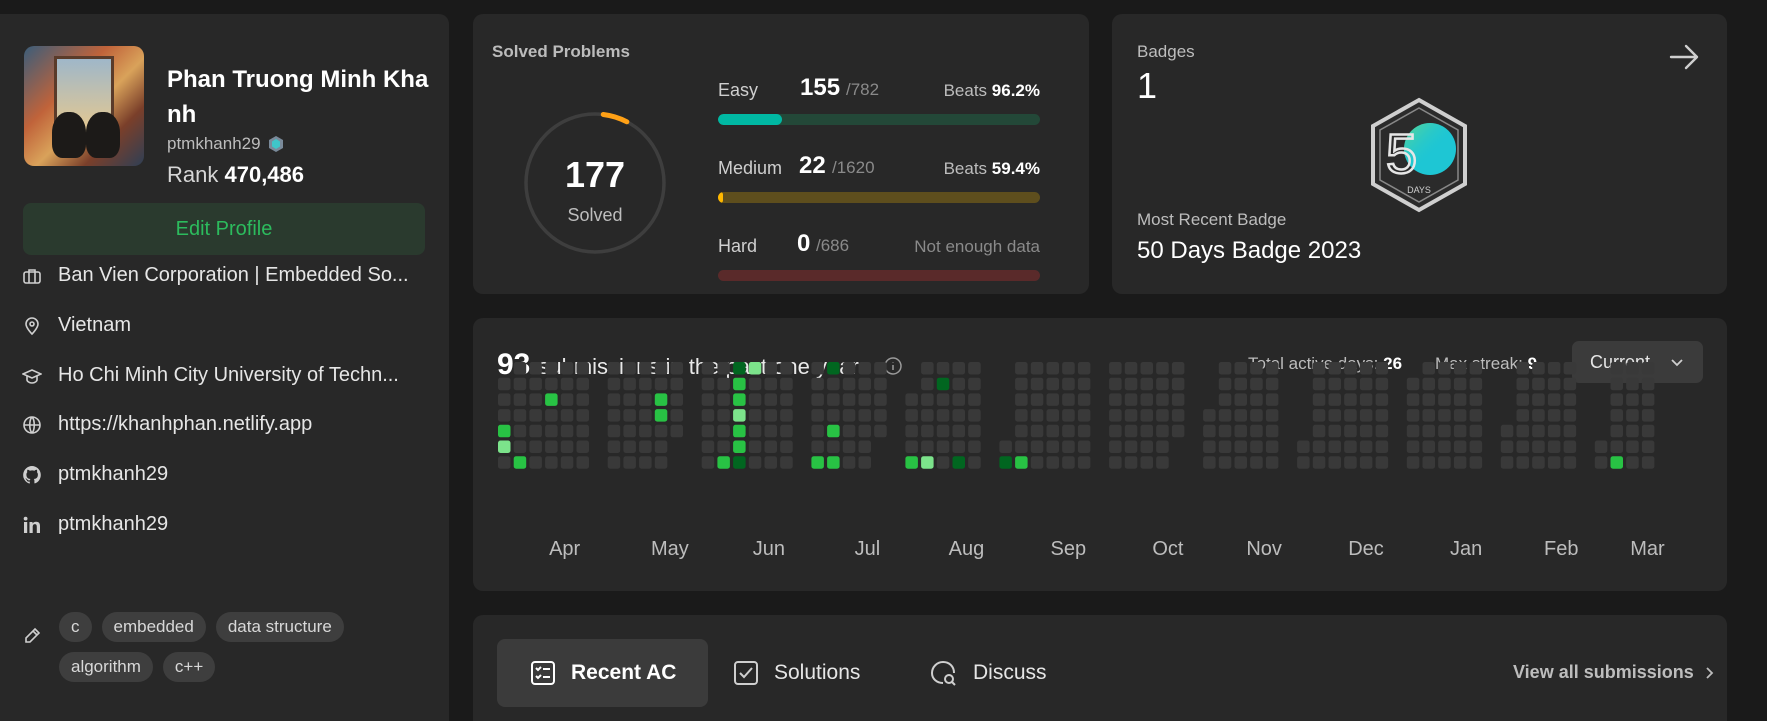 This screenshot has width=1767, height=721. What do you see at coordinates (603, 673) in the screenshot?
I see `tab-recent-ac: Recent AC` at bounding box center [603, 673].